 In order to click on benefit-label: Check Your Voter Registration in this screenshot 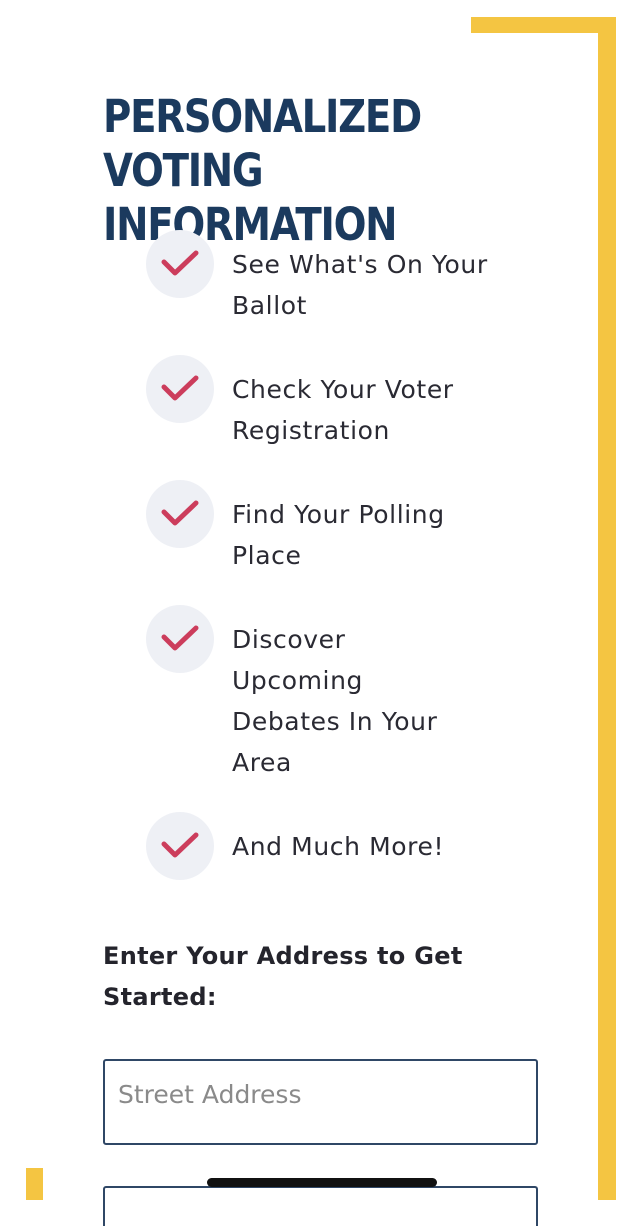, I will do `click(343, 410)`.